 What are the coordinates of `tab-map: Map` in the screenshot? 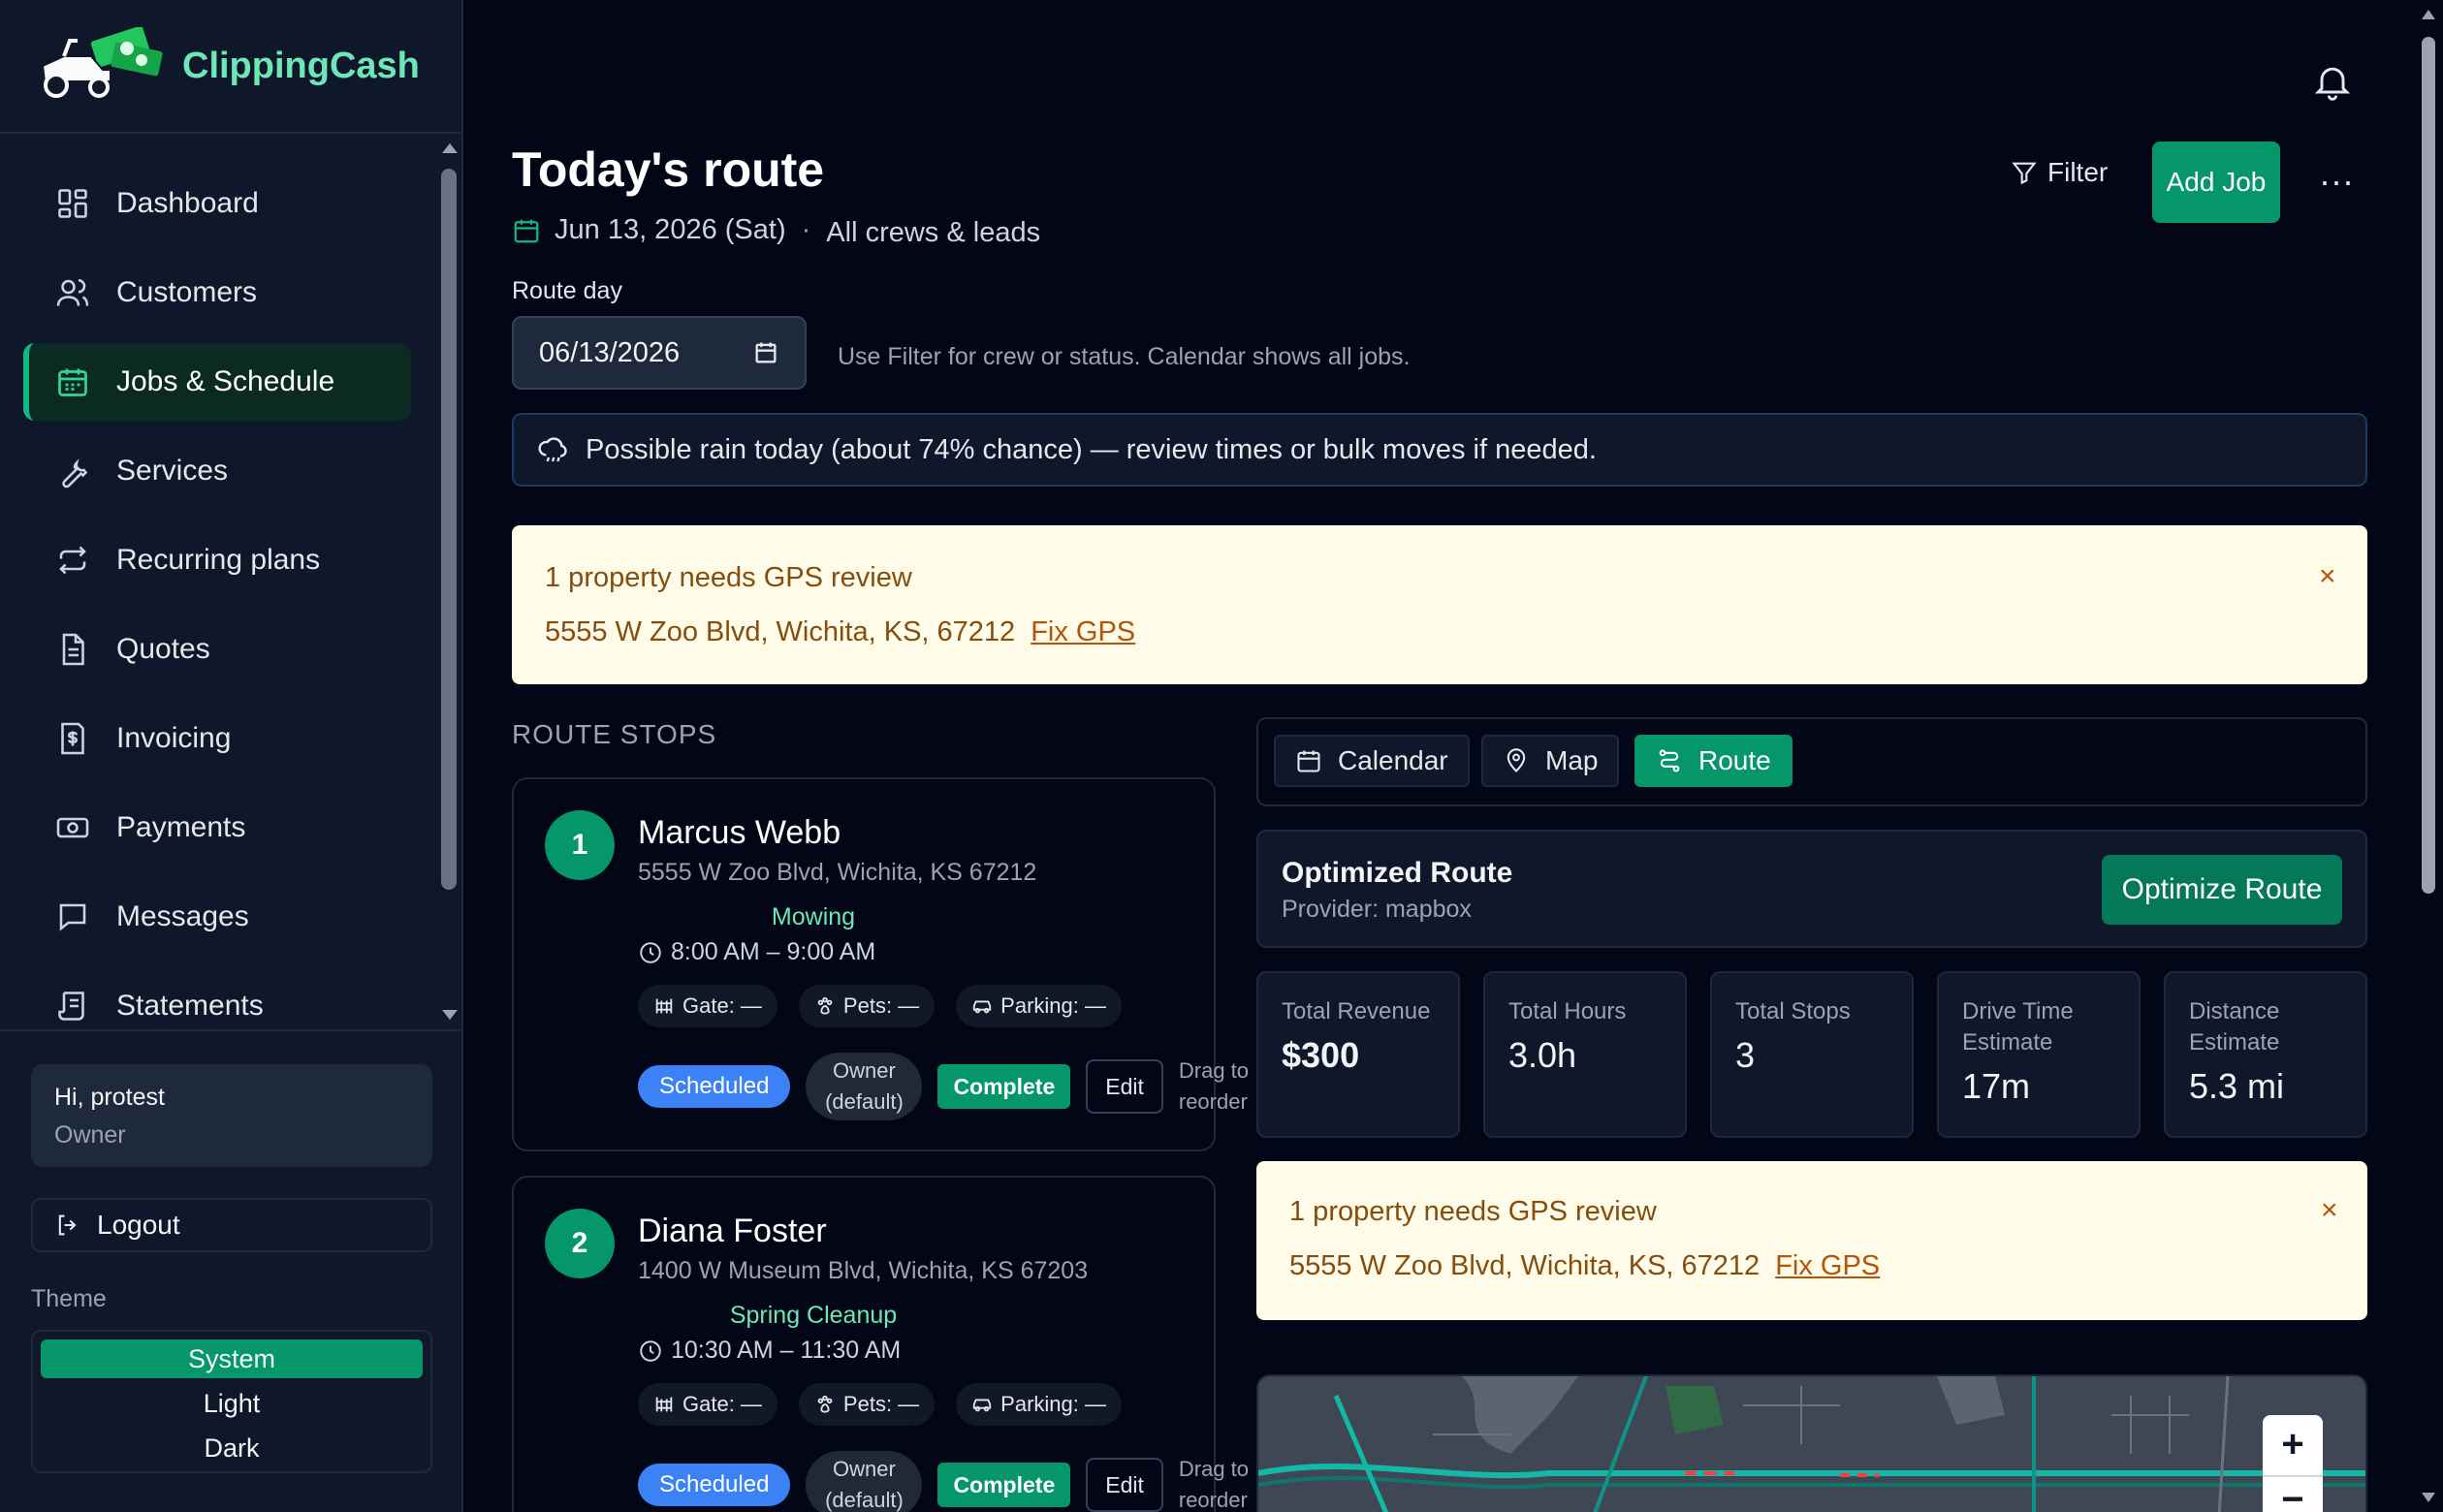 It's located at (1550, 761).